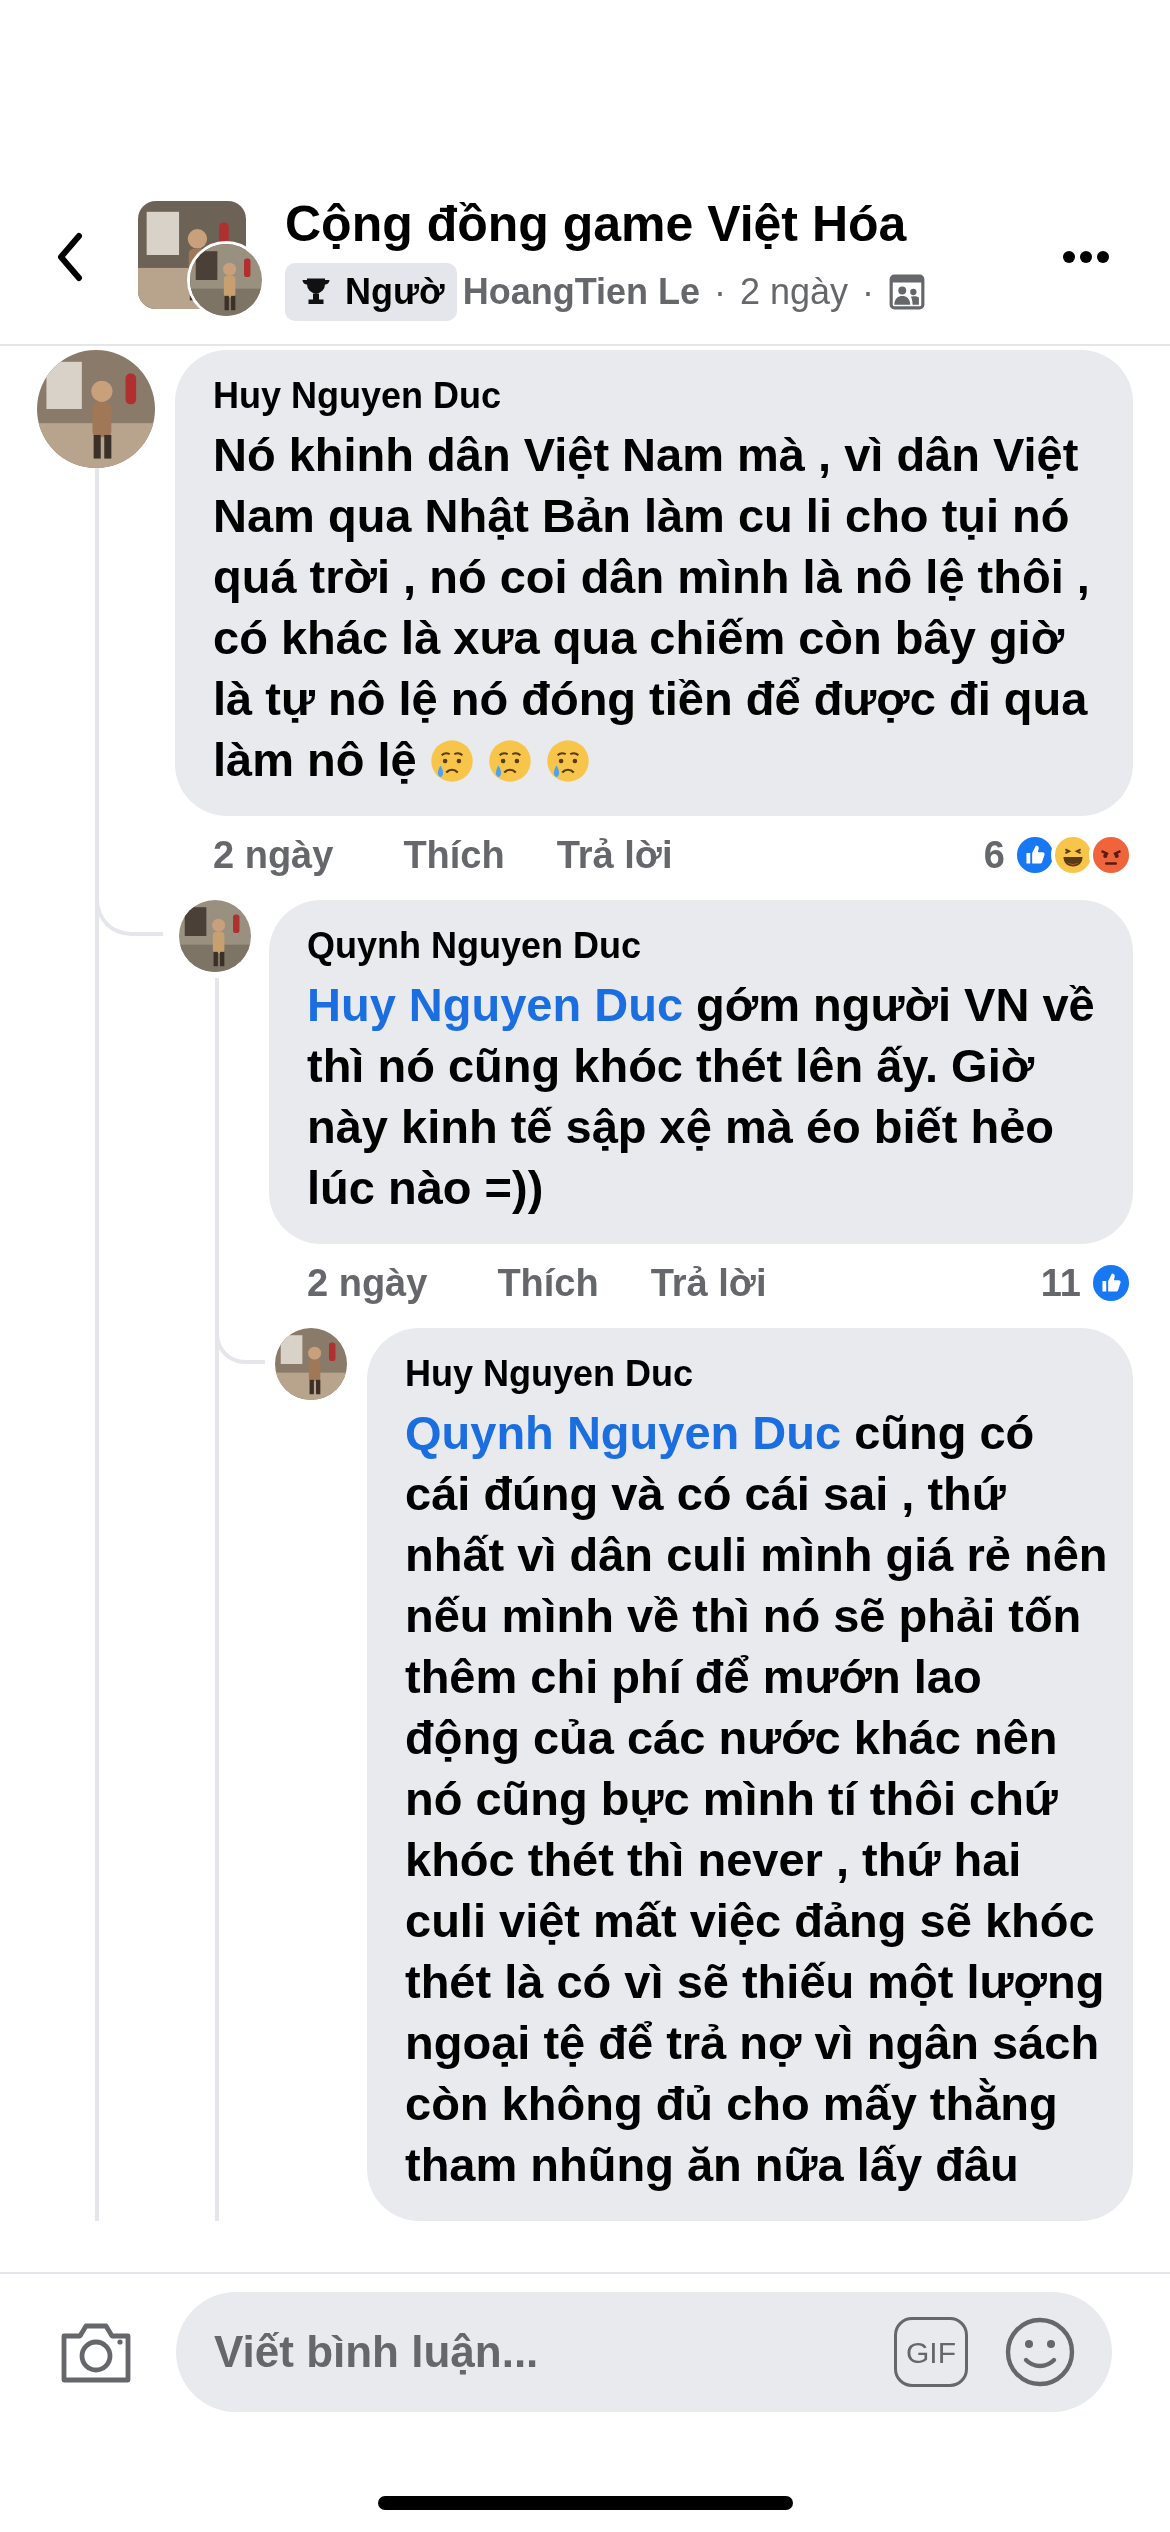  Describe the element at coordinates (1060, 1283) in the screenshot. I see `reaction-count: 11` at that location.